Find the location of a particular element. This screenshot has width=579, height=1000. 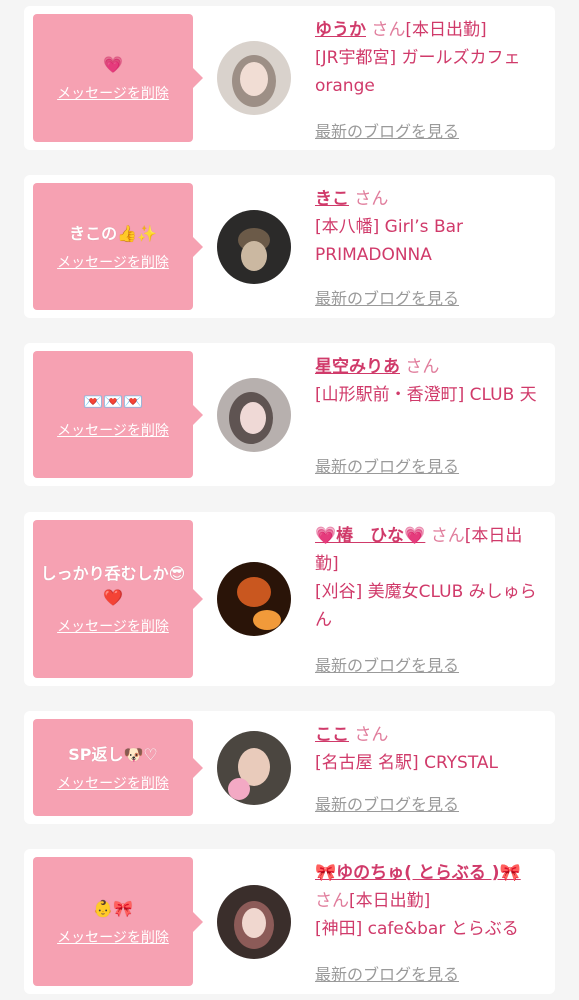

cast-message: しっかり呑むしか😎❤️ is located at coordinates (113, 585).